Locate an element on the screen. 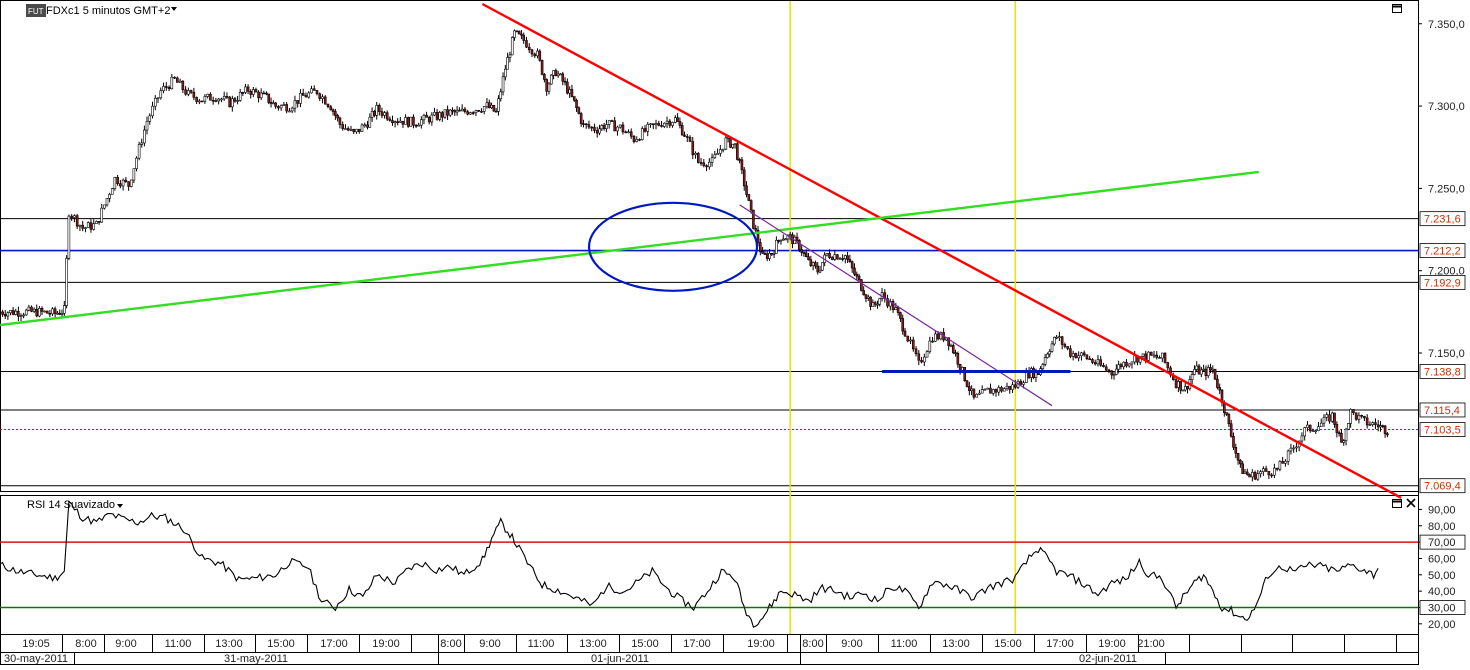 This screenshot has width=1470, height=670. level-label: 7.192,9 is located at coordinates (1442, 283).